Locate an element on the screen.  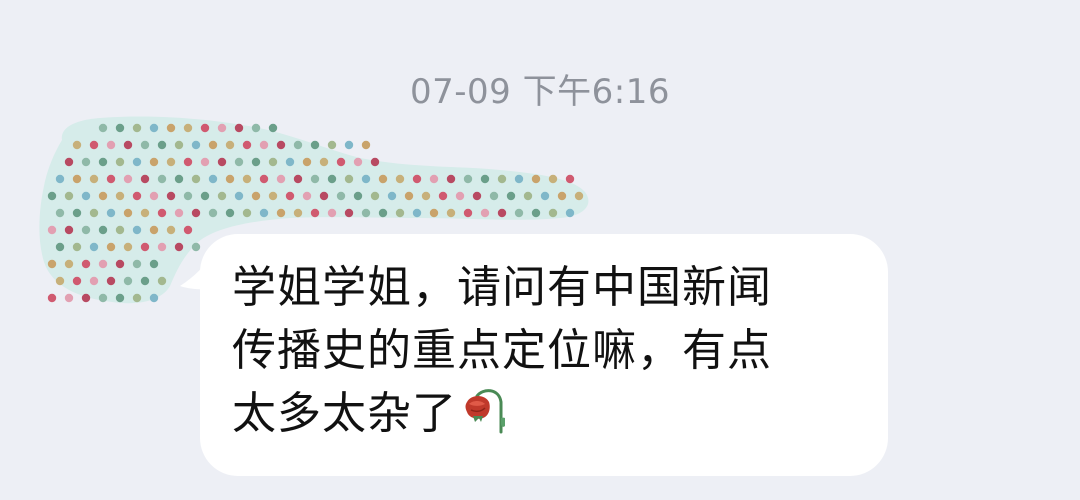
chat-timestamp: 07-09 下午6:16 is located at coordinates (540, 92).